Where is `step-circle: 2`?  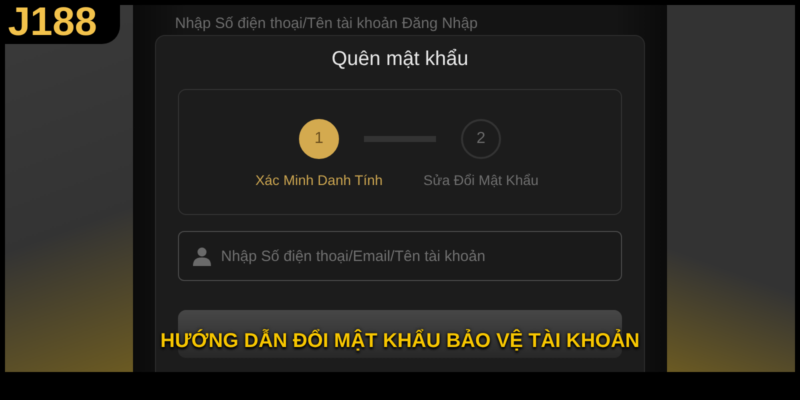 step-circle: 2 is located at coordinates (481, 139).